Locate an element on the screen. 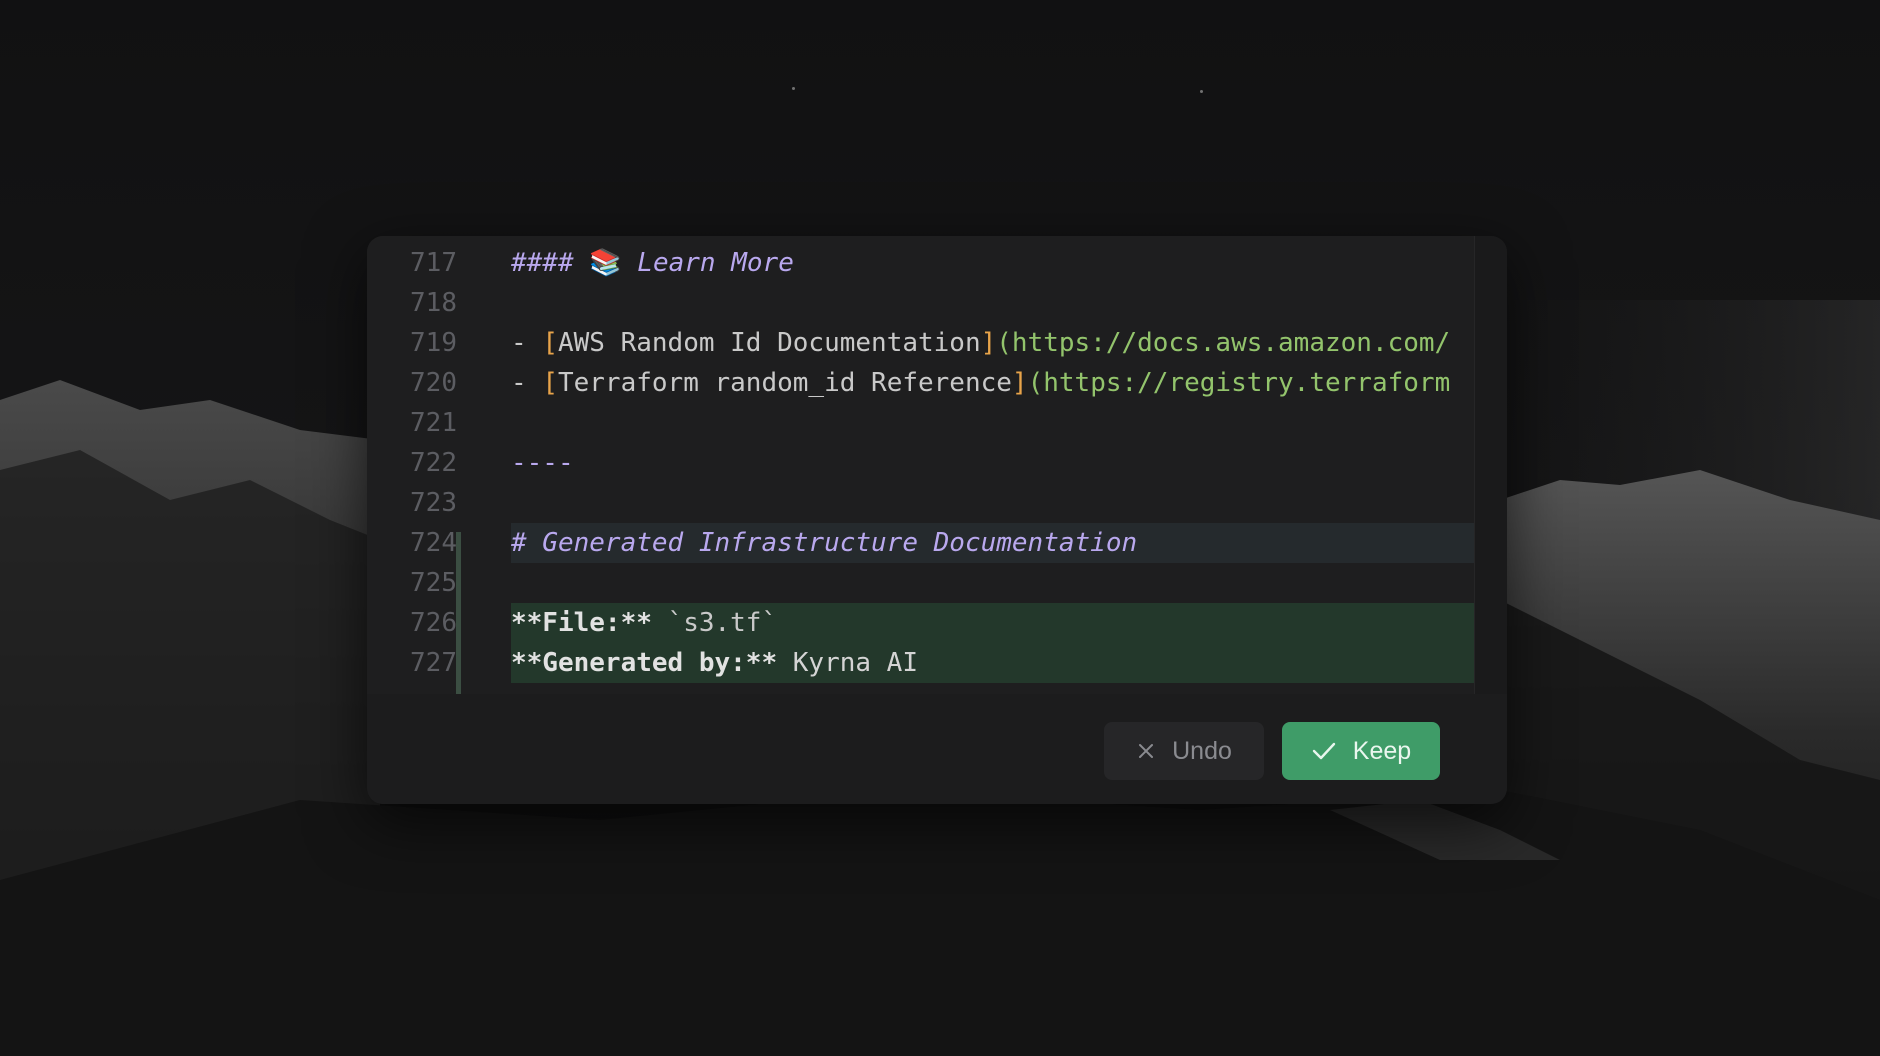  line-number: 725 is located at coordinates (433, 583).